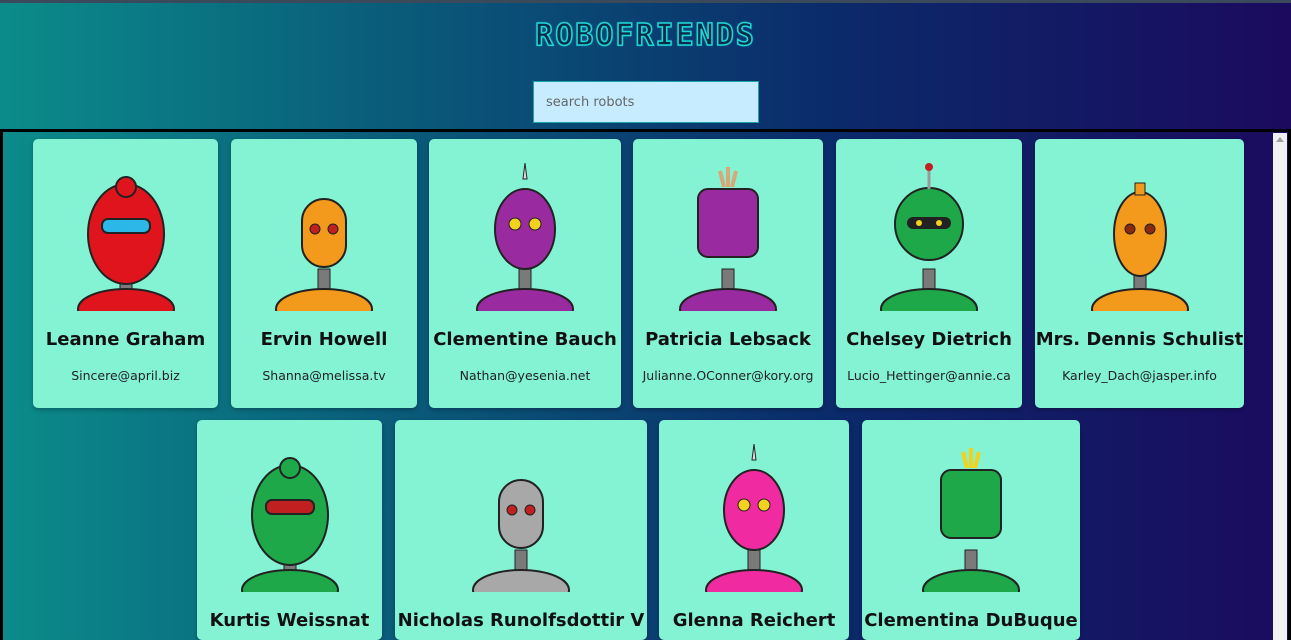 This screenshot has height=640, width=1291. I want to click on robot-card: Ervin Howell Shanna@melissa.tv, so click(324, 273).